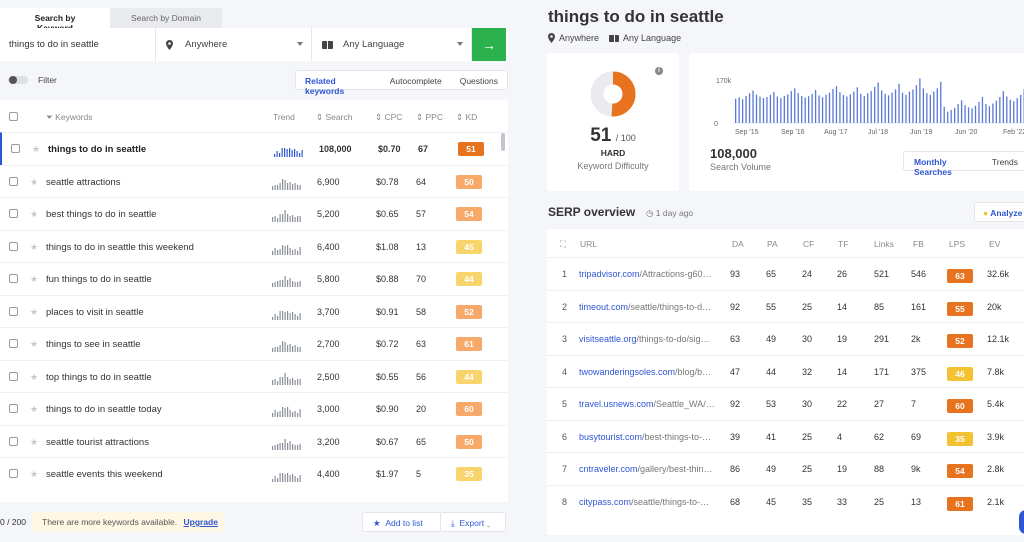 This screenshot has width=1024, height=542. I want to click on select-all-checkbox, so click(13, 116).